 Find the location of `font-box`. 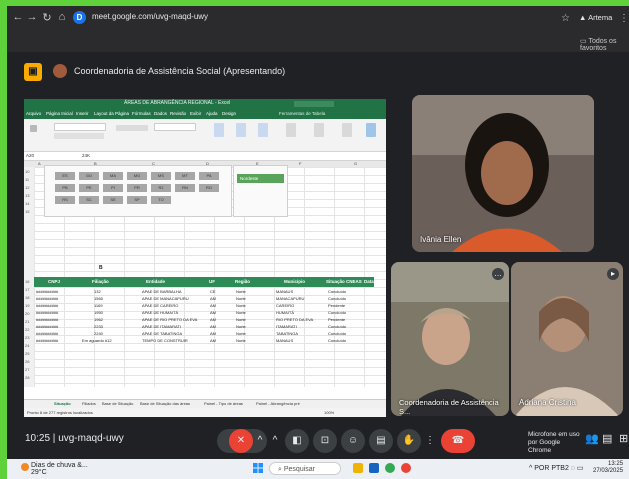

font-box is located at coordinates (80, 127).